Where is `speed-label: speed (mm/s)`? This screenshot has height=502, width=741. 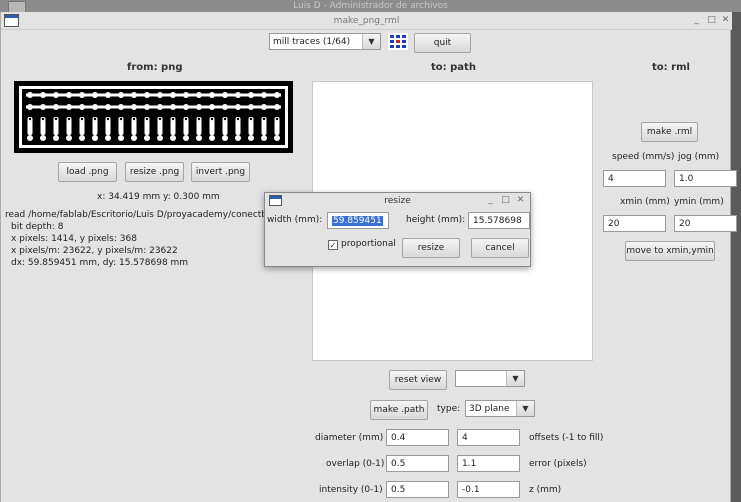 speed-label: speed (mm/s) is located at coordinates (643, 157).